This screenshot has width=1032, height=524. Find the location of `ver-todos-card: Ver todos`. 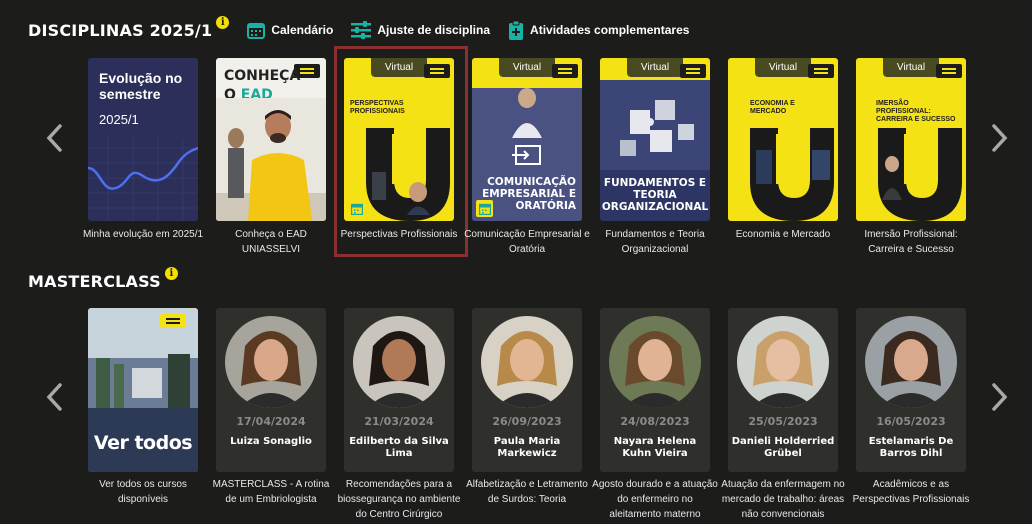

ver-todos-card: Ver todos is located at coordinates (143, 390).